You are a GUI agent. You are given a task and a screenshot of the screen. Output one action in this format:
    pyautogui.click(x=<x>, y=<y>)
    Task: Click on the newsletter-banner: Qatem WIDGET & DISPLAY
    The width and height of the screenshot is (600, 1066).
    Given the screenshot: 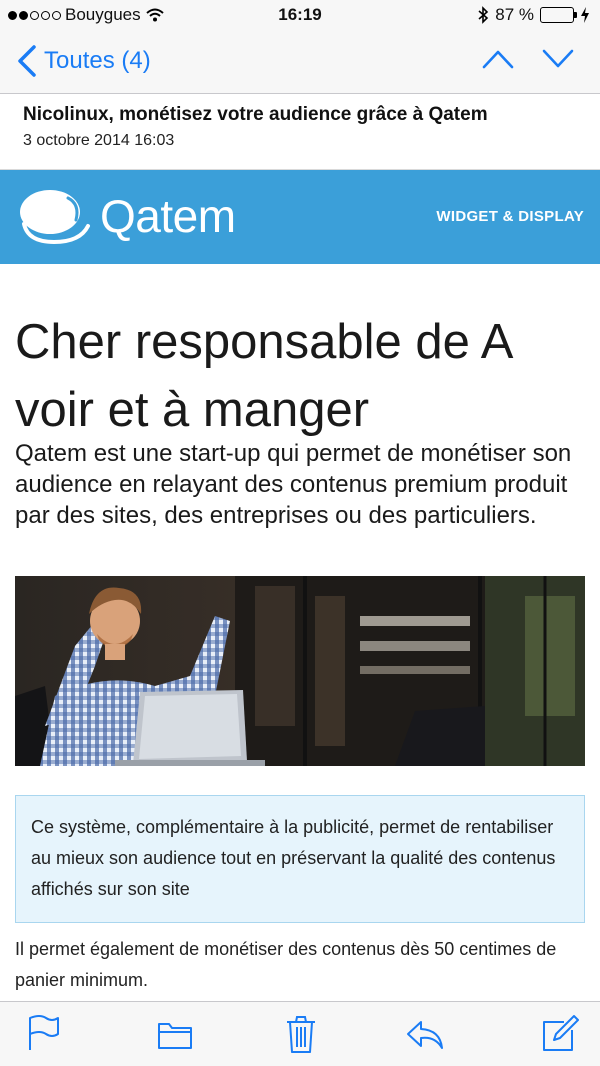 What is the action you would take?
    pyautogui.click(x=300, y=217)
    